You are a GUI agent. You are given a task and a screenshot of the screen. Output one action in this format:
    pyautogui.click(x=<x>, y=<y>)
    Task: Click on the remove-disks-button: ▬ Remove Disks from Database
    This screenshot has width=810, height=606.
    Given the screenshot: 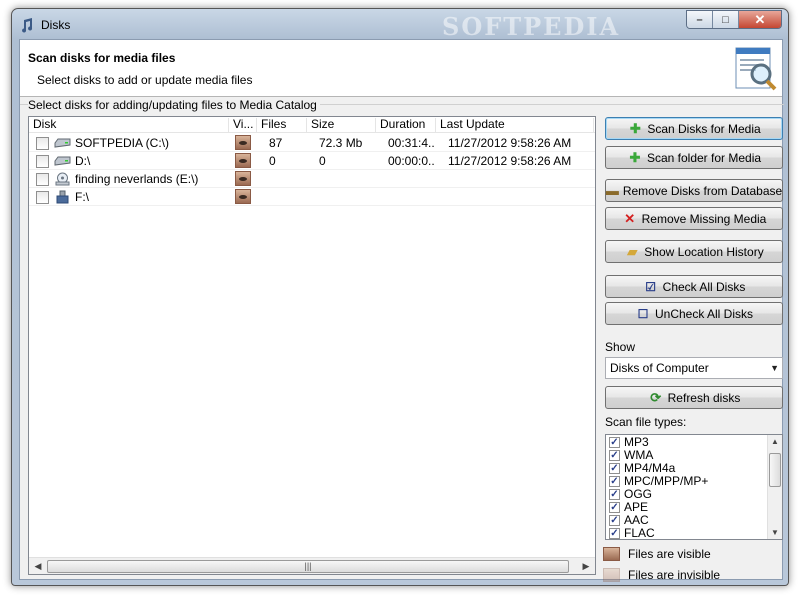 What is the action you would take?
    pyautogui.click(x=694, y=190)
    